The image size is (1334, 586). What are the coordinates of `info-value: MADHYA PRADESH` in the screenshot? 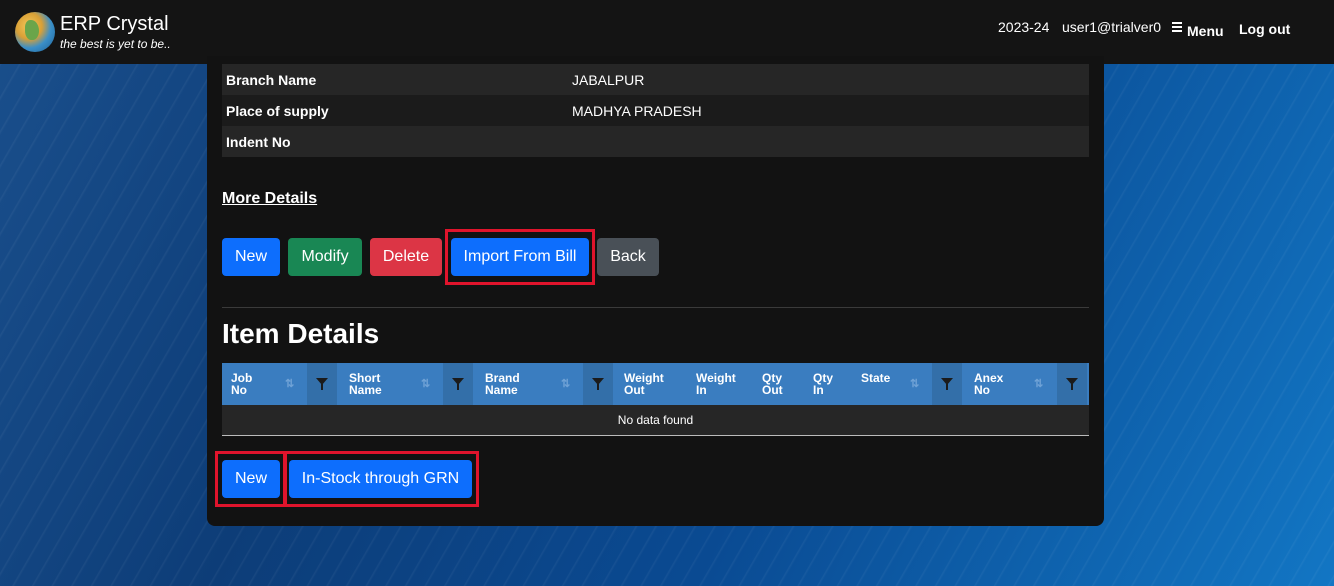 It's located at (637, 111).